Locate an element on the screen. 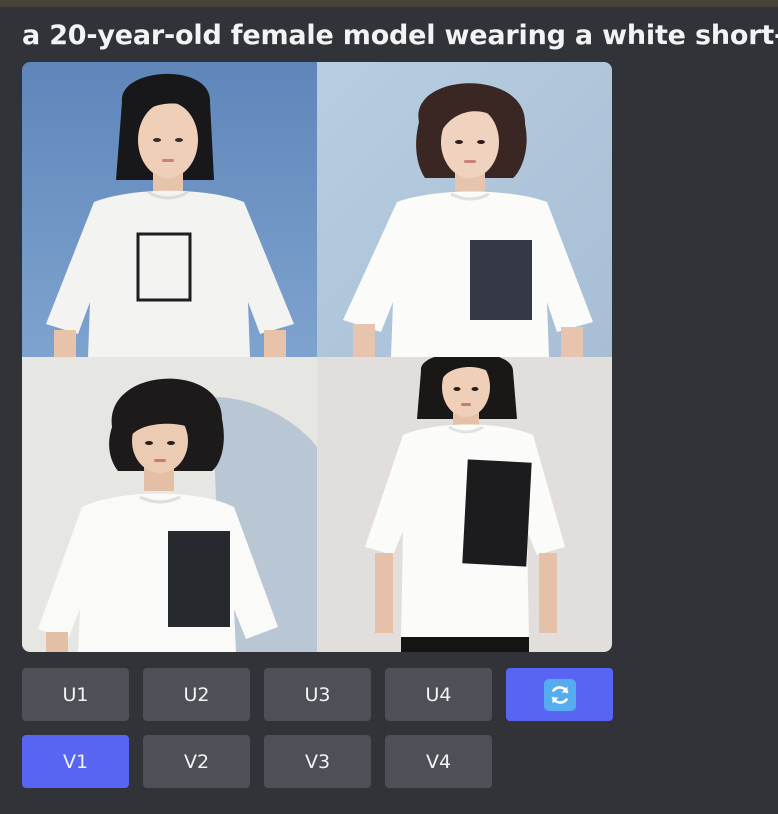 The height and width of the screenshot is (814, 778). arrows-counterclockwise-icon is located at coordinates (559, 694).